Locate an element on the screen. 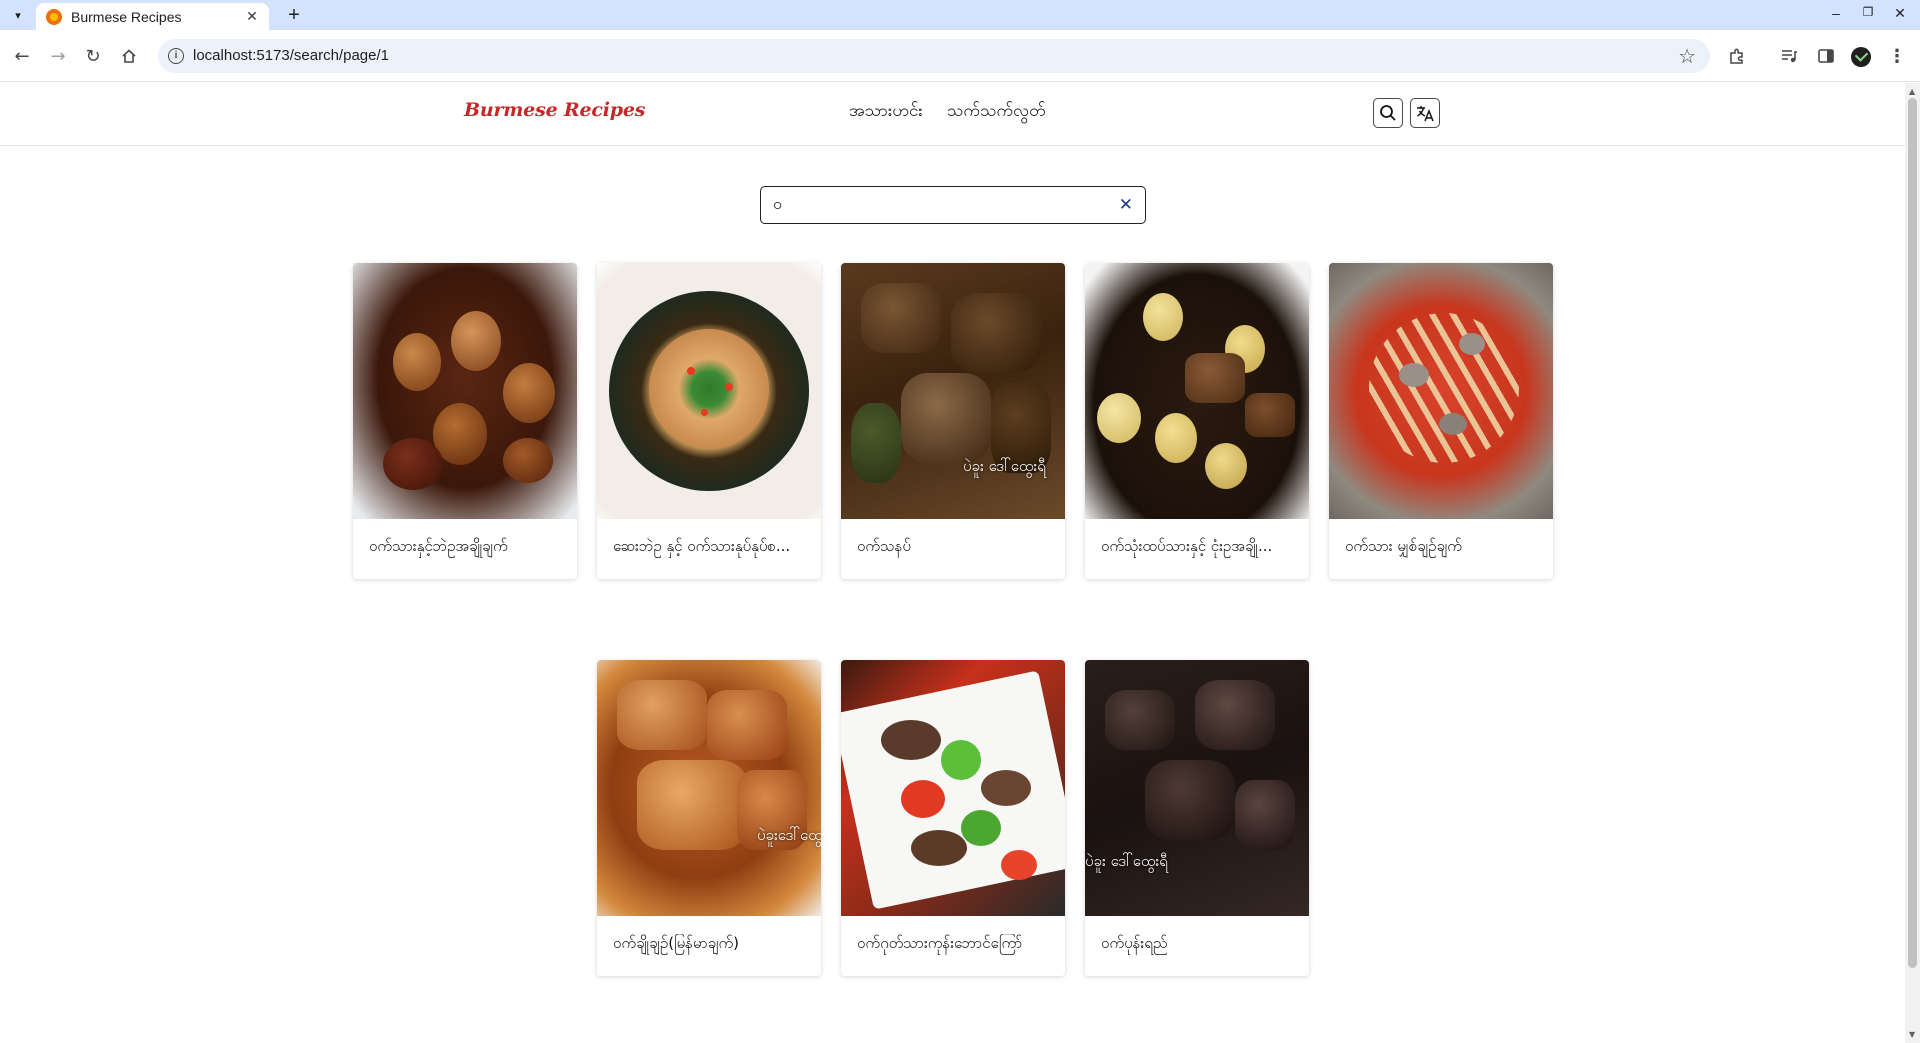  new-tab-plus-icon: + is located at coordinates (294, 16).